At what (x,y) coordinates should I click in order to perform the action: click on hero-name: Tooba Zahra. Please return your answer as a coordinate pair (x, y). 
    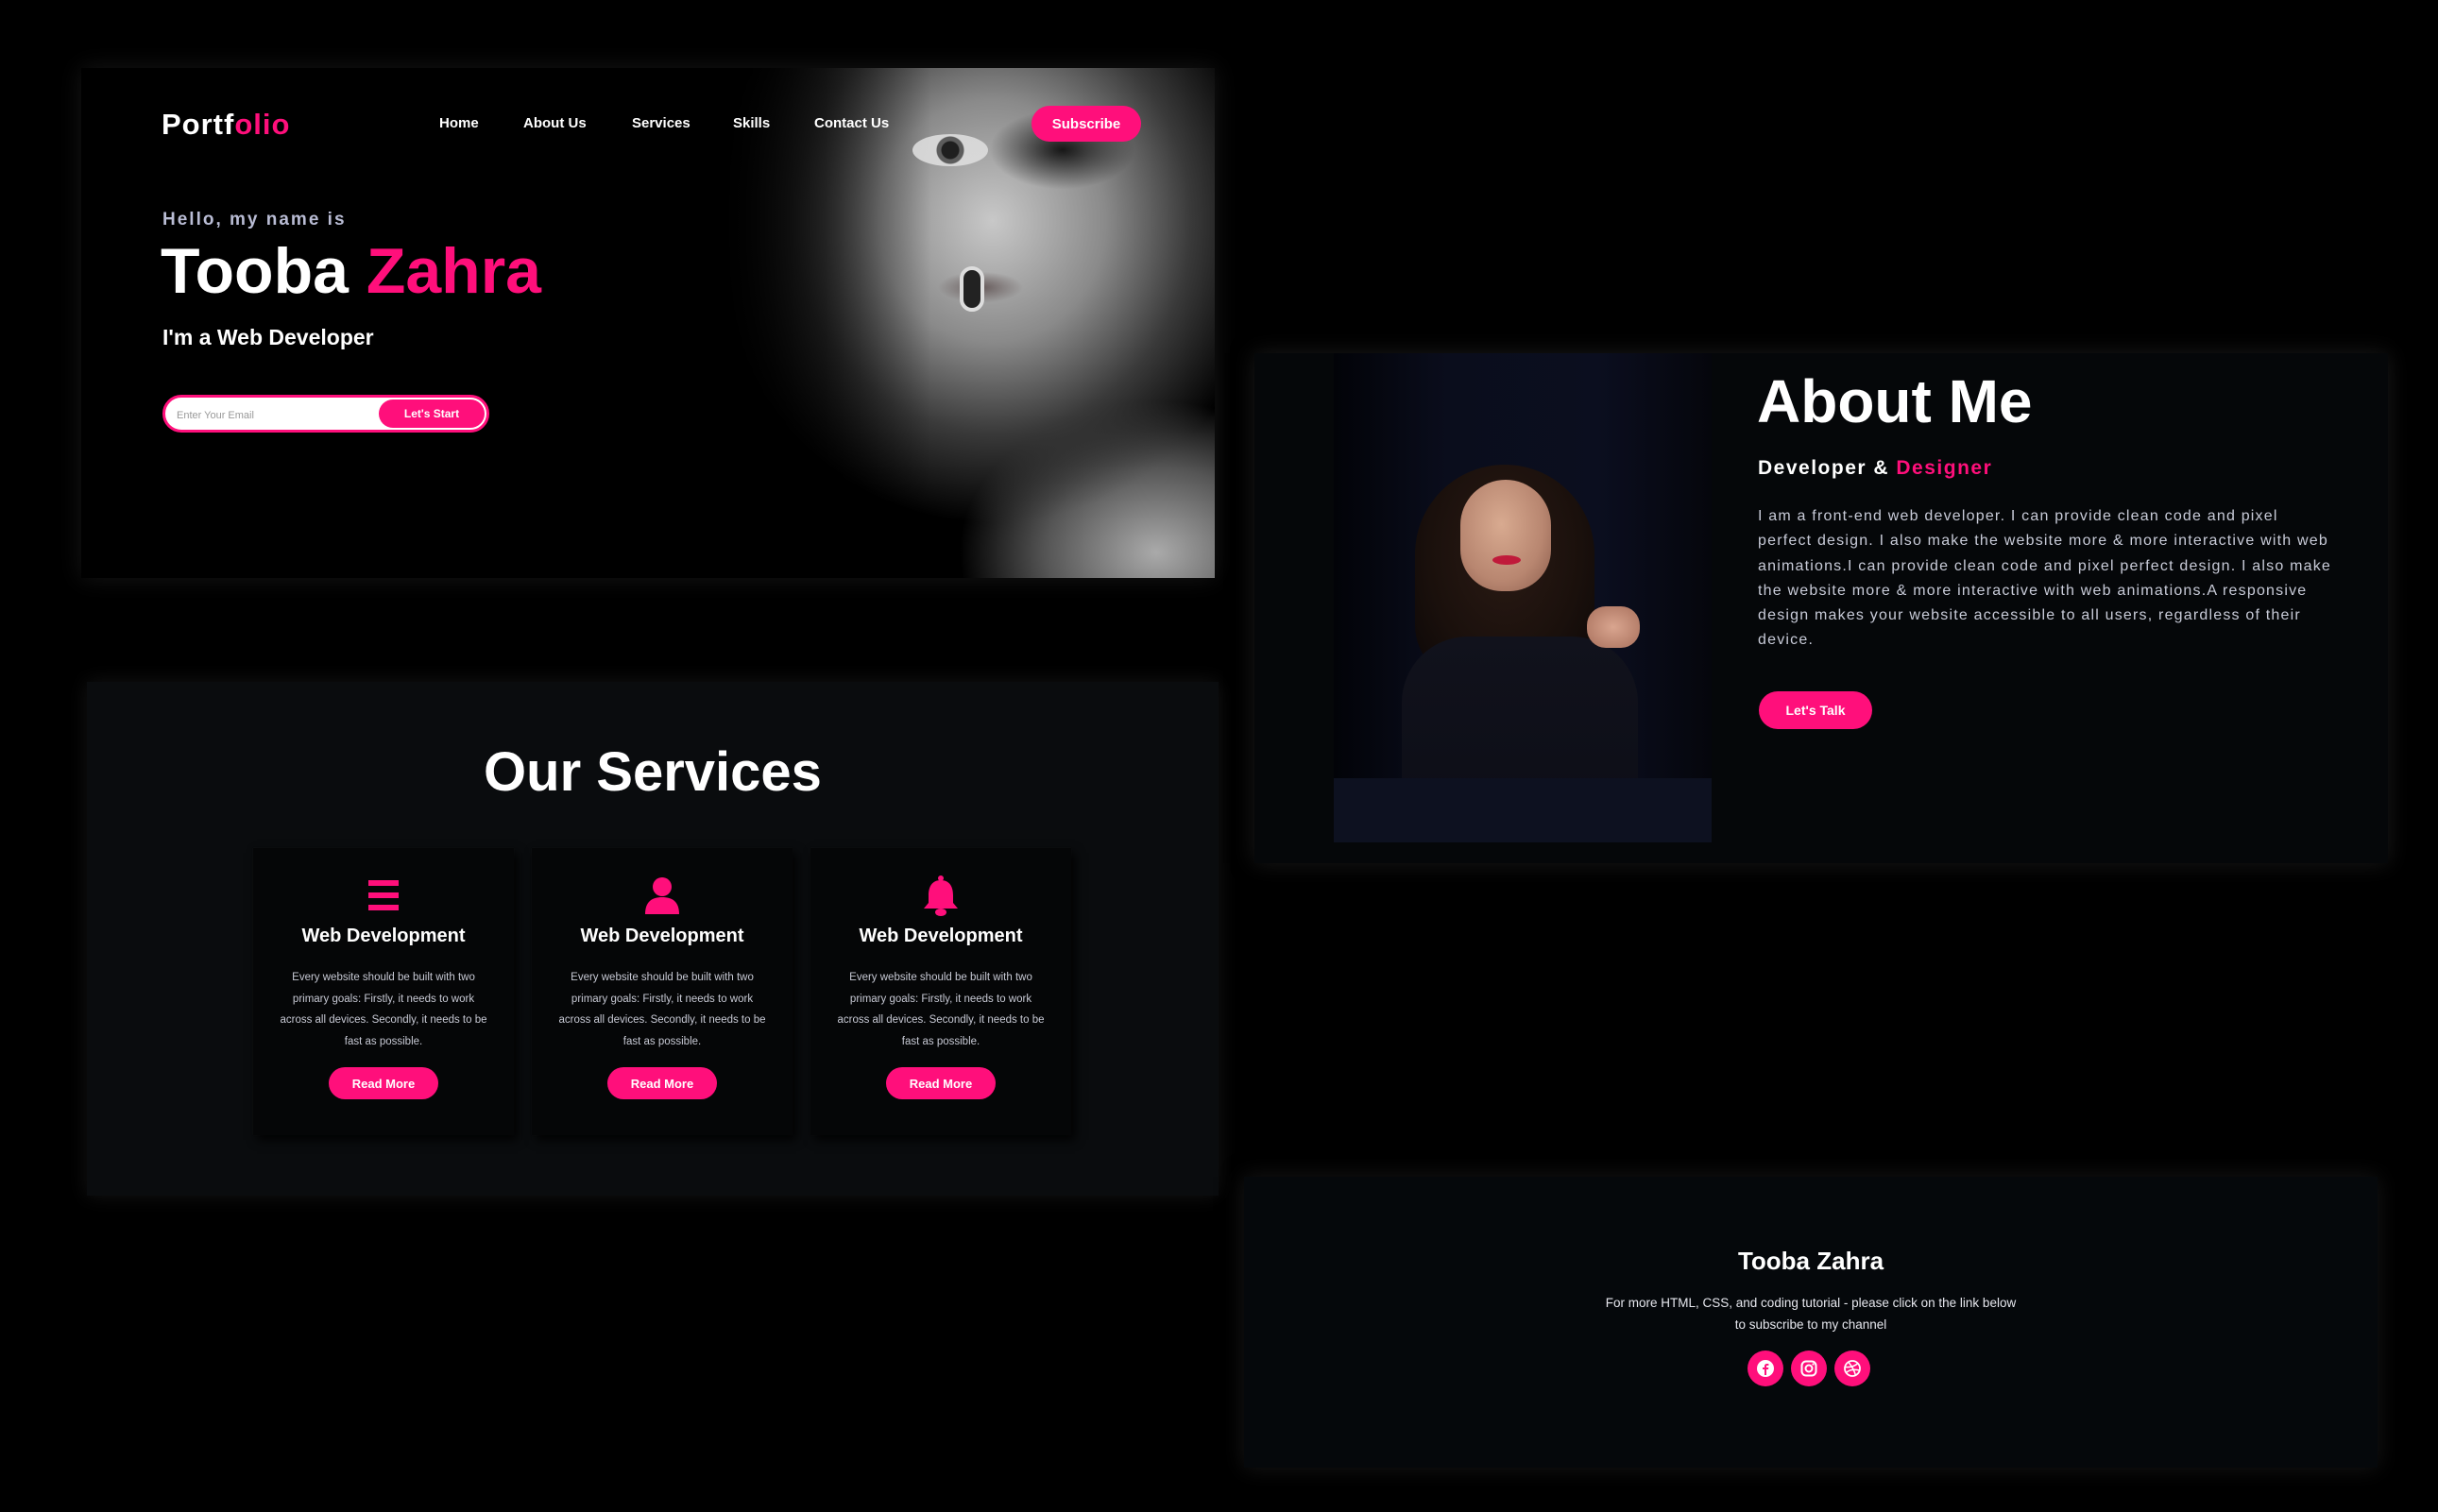
    Looking at the image, I should click on (351, 271).